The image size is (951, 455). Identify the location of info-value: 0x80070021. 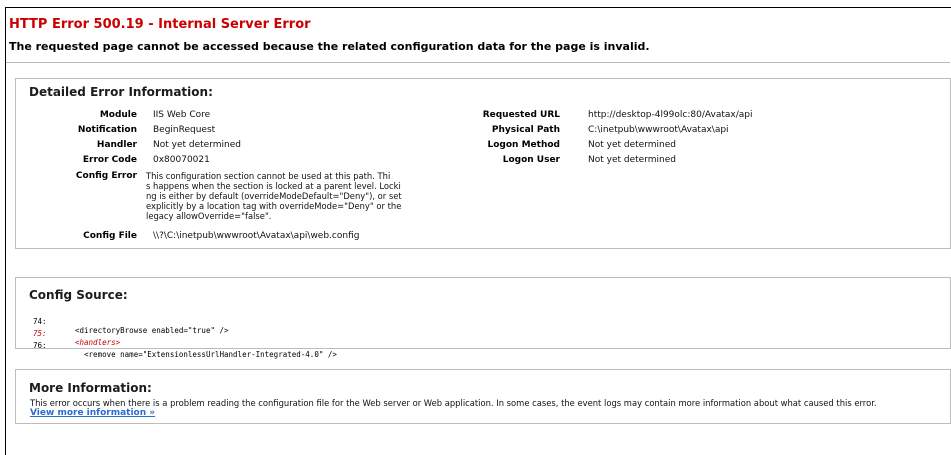
(181, 160).